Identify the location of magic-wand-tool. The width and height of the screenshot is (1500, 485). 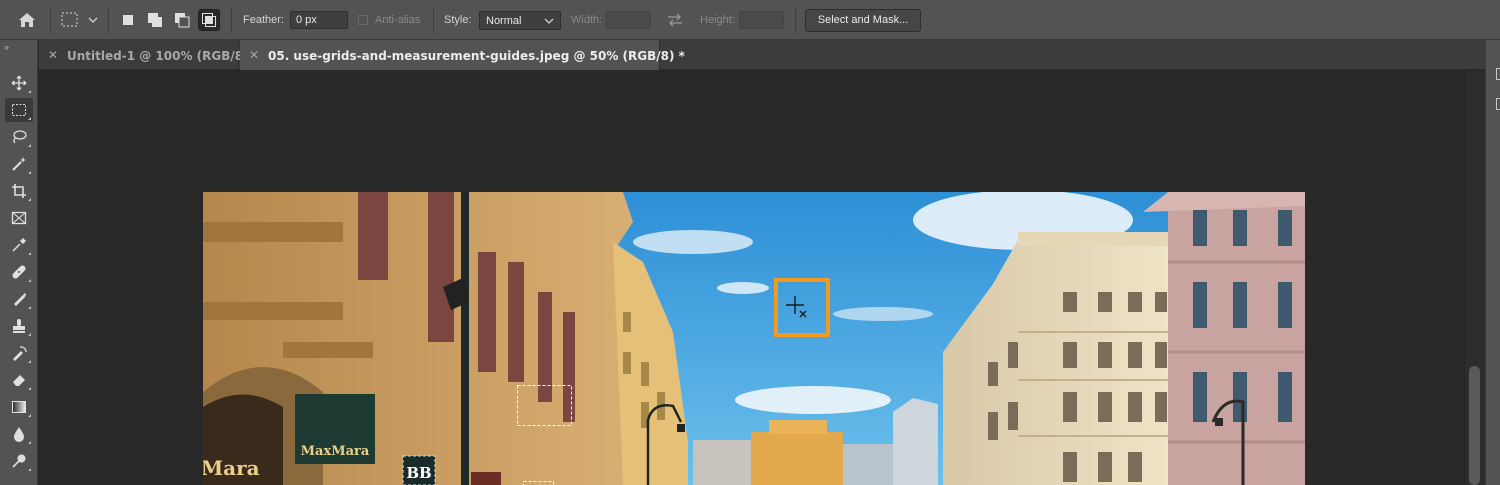
(19, 164).